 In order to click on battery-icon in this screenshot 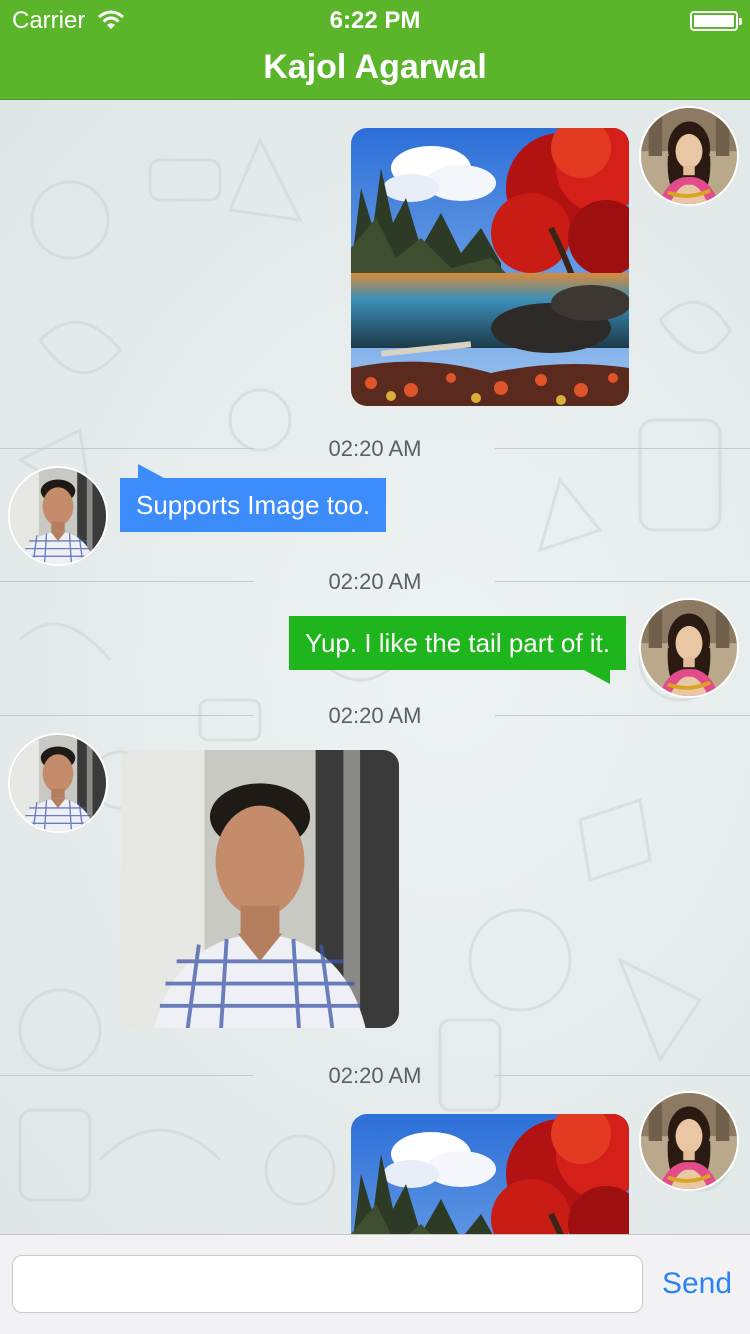, I will do `click(716, 21)`.